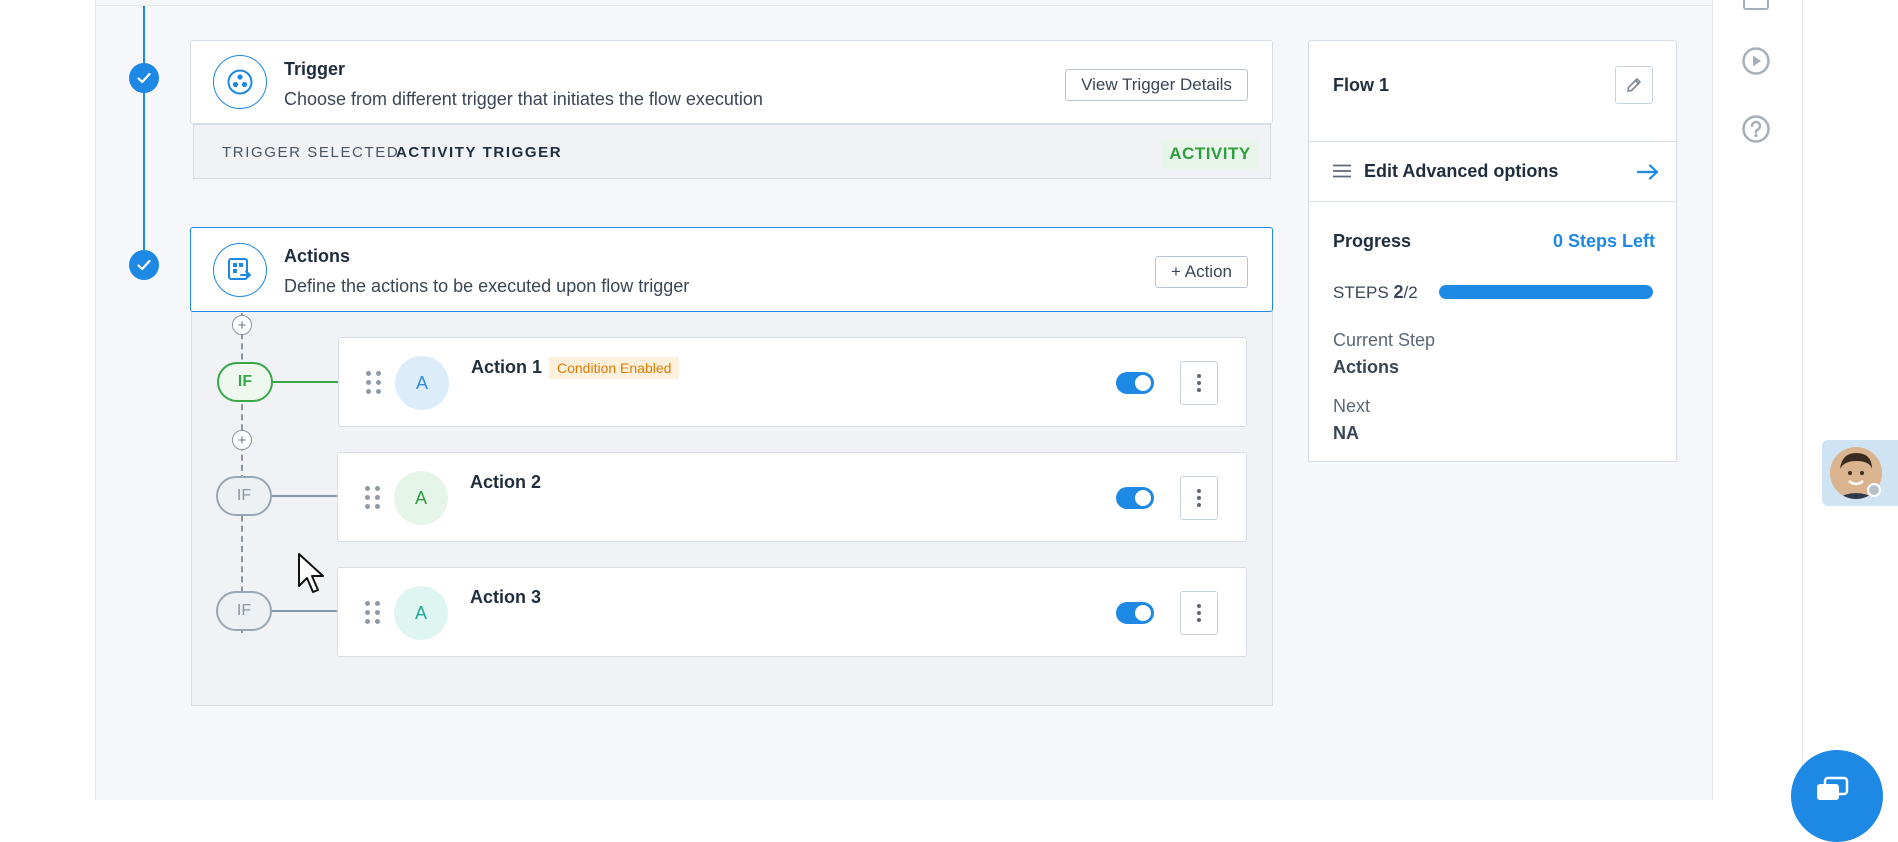  What do you see at coordinates (144, 135) in the screenshot?
I see `timeline-line` at bounding box center [144, 135].